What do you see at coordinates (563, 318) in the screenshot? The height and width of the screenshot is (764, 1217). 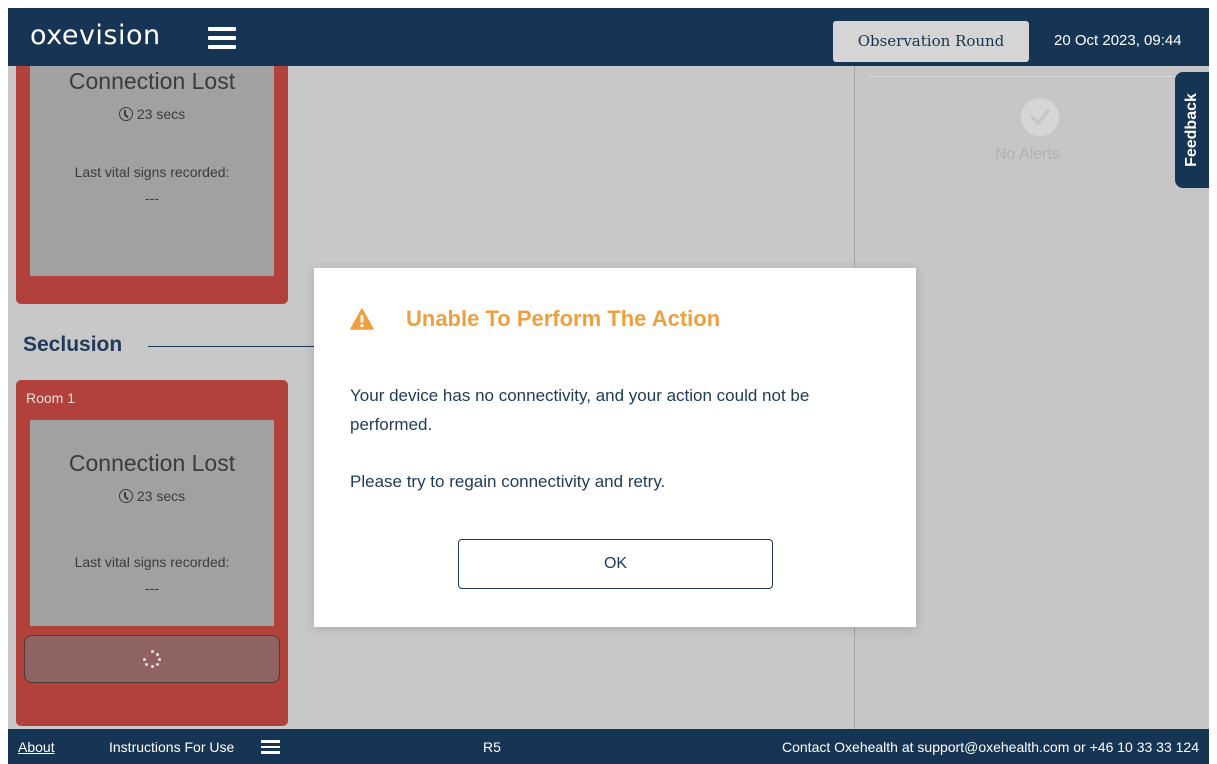 I see `dialog-title: Unable To Perform The Action` at bounding box center [563, 318].